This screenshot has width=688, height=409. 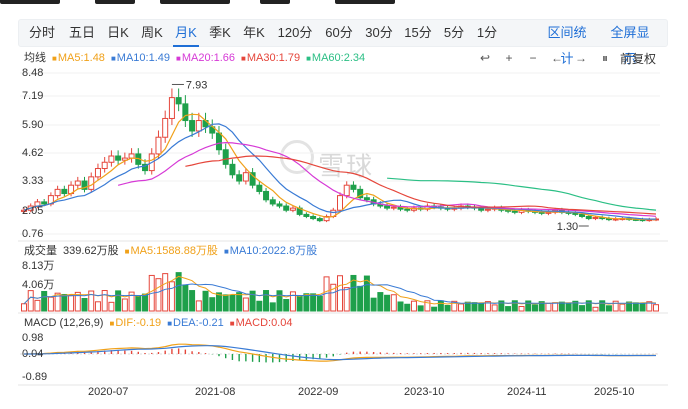 What do you see at coordinates (424, 392) in the screenshot?
I see `x-tick-label: 2023-10` at bounding box center [424, 392].